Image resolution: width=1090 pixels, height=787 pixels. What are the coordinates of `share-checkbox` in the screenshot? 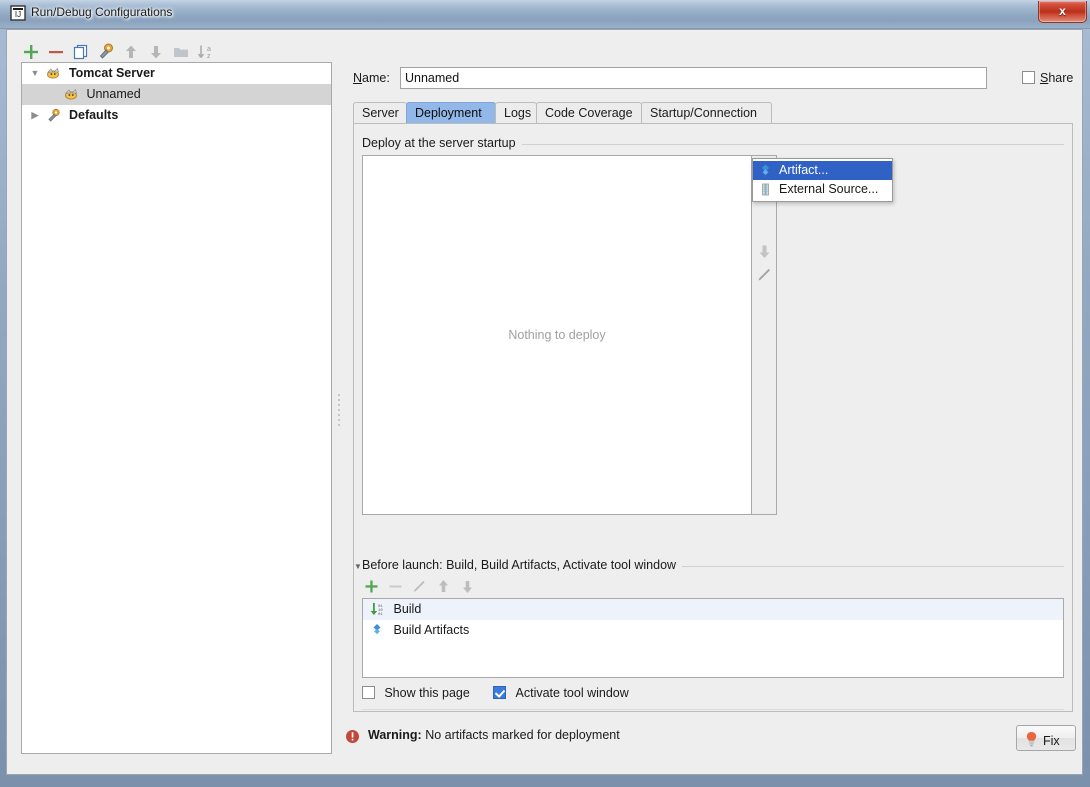 It's located at (1028, 77).